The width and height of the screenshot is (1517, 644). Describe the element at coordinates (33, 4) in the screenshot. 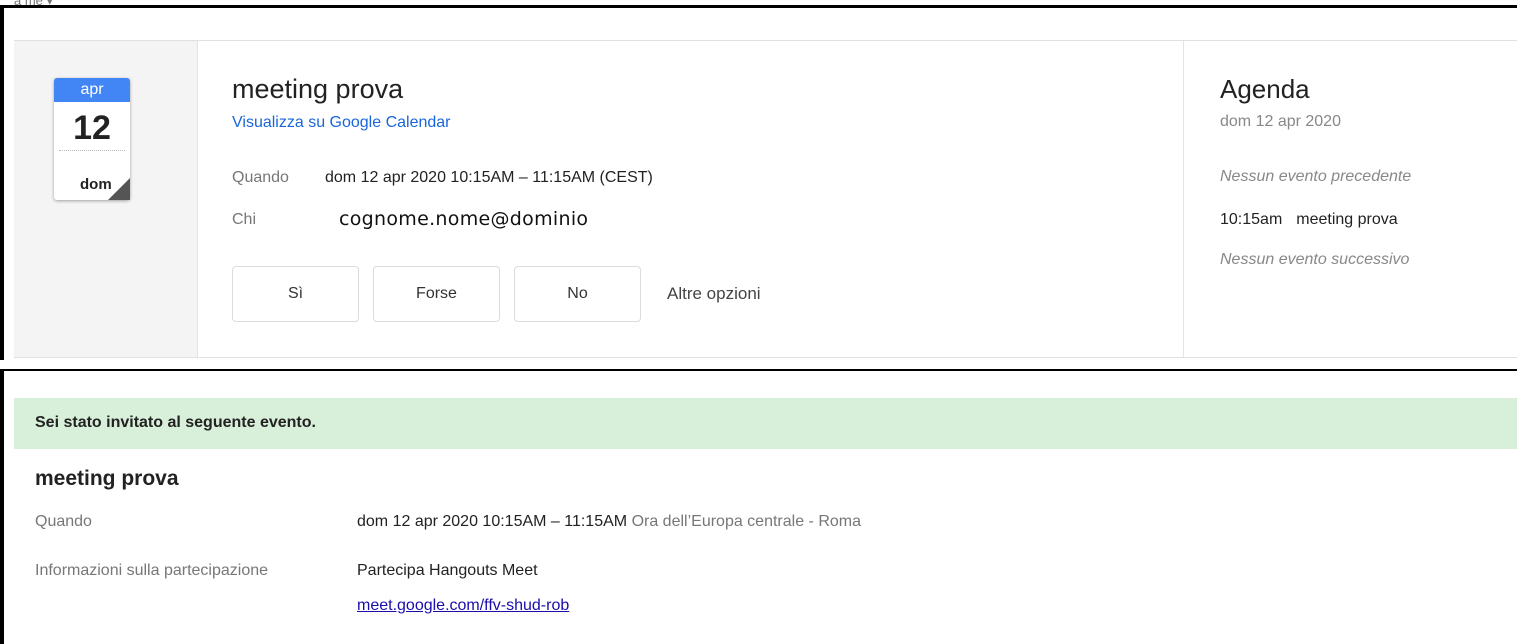

I see `recipient-label: a me ▾` at that location.